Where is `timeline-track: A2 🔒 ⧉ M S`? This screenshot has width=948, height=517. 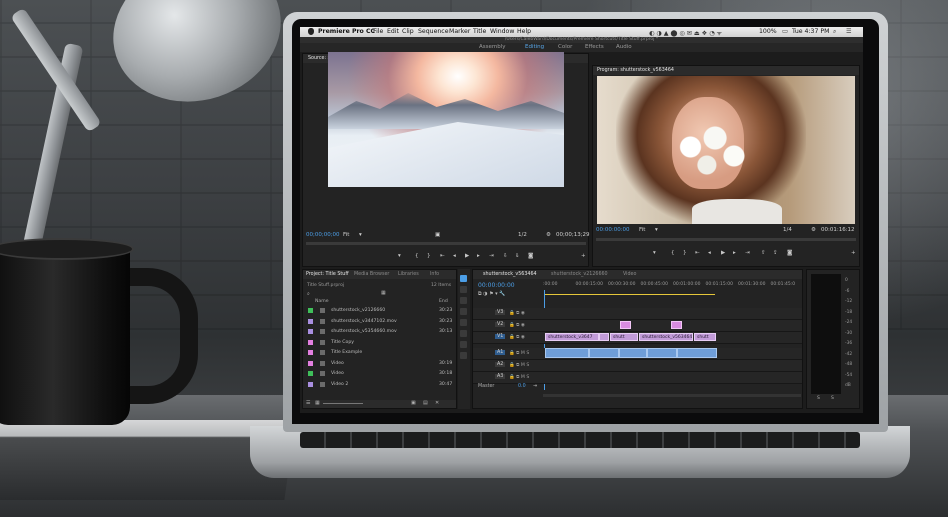
timeline-track: A2 🔒 ⧉ M S is located at coordinates (637, 366).